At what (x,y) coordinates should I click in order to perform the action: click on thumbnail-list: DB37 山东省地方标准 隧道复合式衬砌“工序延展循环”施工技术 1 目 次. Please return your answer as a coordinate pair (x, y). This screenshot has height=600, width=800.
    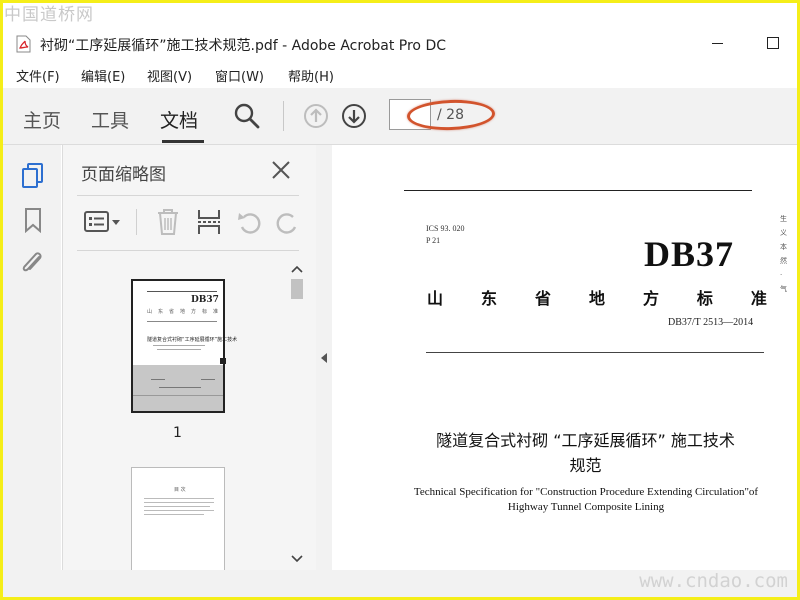
    Looking at the image, I should click on (175, 414).